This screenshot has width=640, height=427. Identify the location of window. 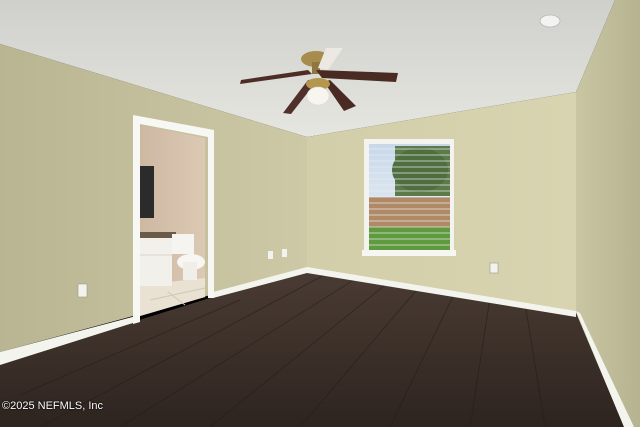
(409, 197).